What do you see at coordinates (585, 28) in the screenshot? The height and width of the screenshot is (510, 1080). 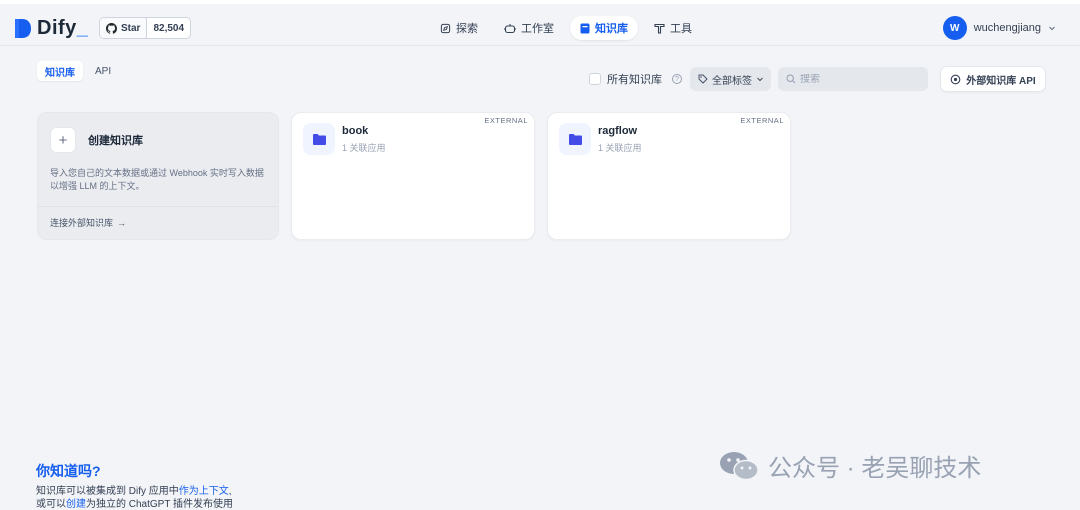 I see `book-icon` at bounding box center [585, 28].